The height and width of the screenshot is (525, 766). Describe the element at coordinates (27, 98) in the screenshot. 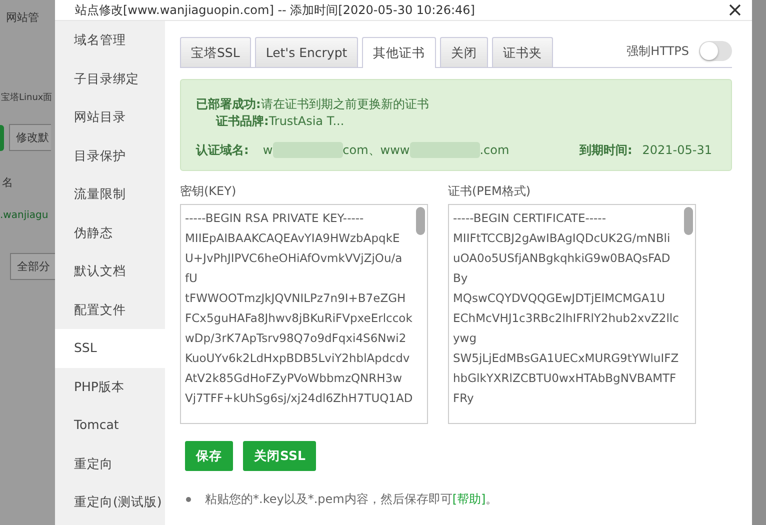

I see `panel-title: 宝塔Linux面` at that location.